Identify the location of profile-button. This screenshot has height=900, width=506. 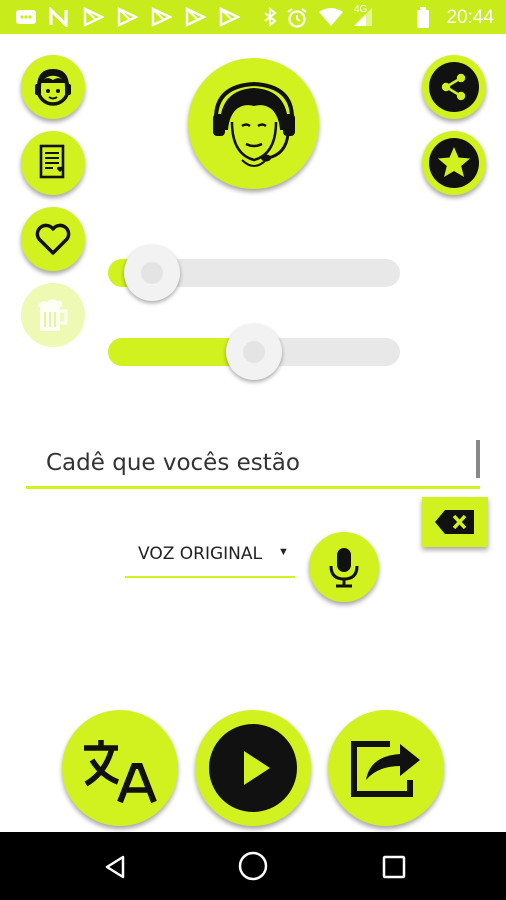
(53, 87).